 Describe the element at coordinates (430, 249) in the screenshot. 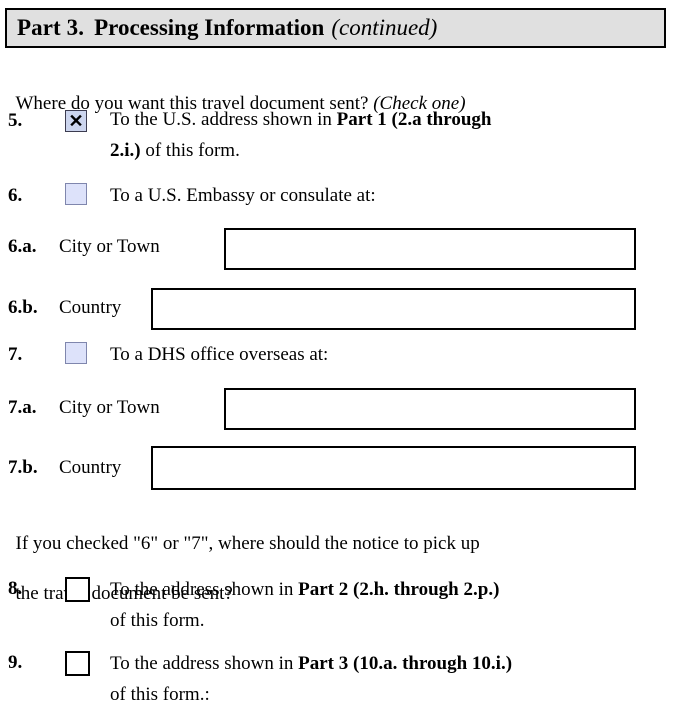

I see `field-6a-city-or-town-input` at that location.